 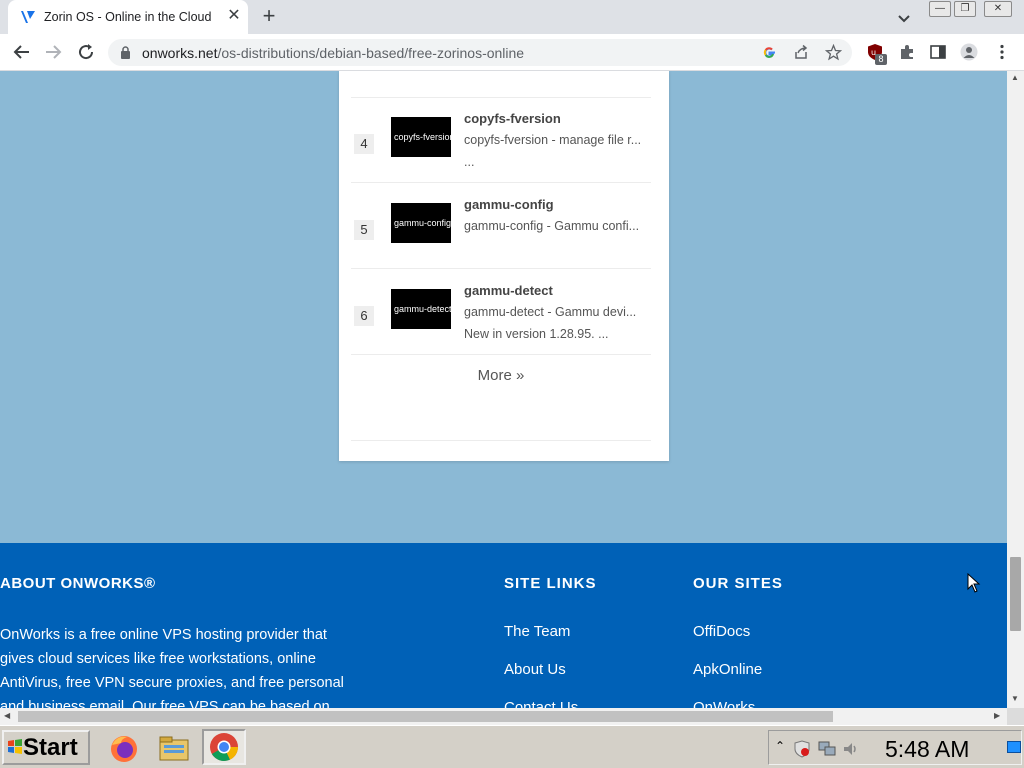 What do you see at coordinates (421, 309) in the screenshot?
I see `item-thumbnail: gammu-detect` at bounding box center [421, 309].